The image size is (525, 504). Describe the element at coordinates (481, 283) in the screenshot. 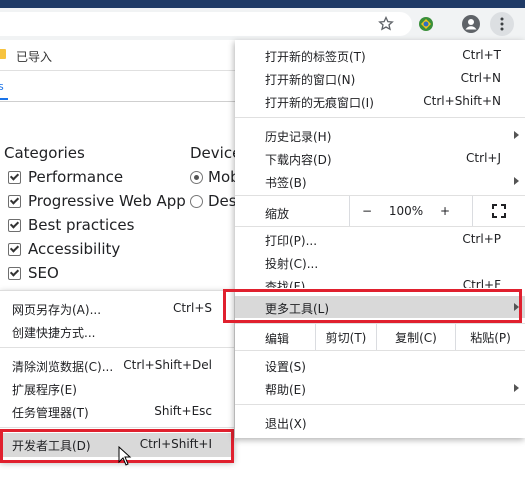

I see `menu-item-shortcut: Ctrl+F` at that location.